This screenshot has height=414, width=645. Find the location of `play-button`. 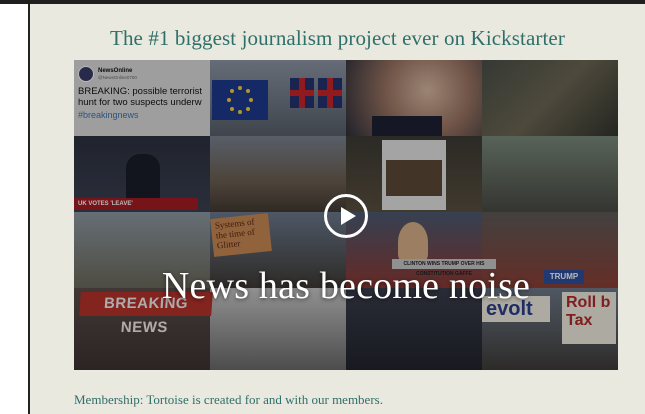

play-button is located at coordinates (346, 216).